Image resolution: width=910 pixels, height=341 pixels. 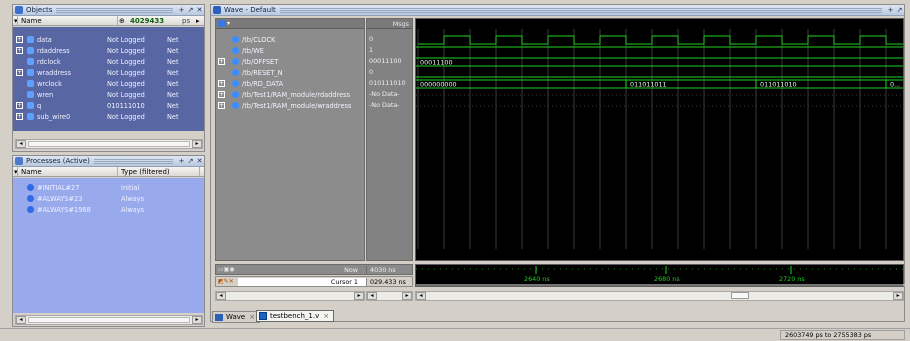 I want to click on search-value: 4029433, so click(x=153, y=20).